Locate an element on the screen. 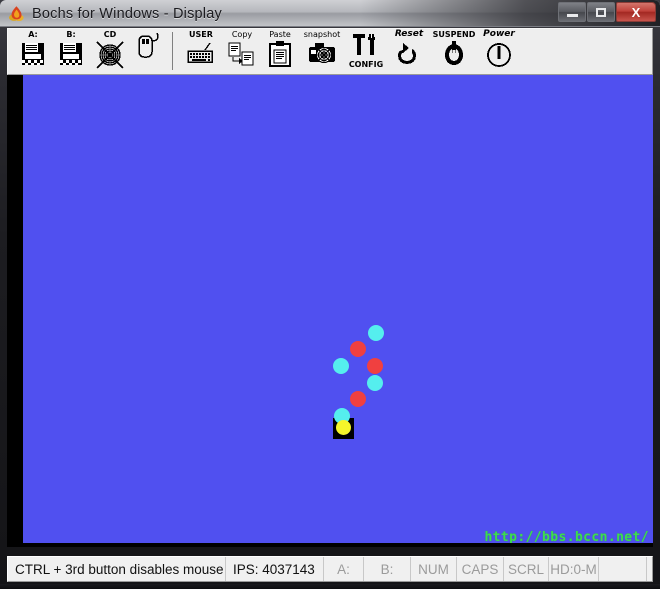 The width and height of the screenshot is (660, 589). bochs-flame-icon is located at coordinates (16, 13).